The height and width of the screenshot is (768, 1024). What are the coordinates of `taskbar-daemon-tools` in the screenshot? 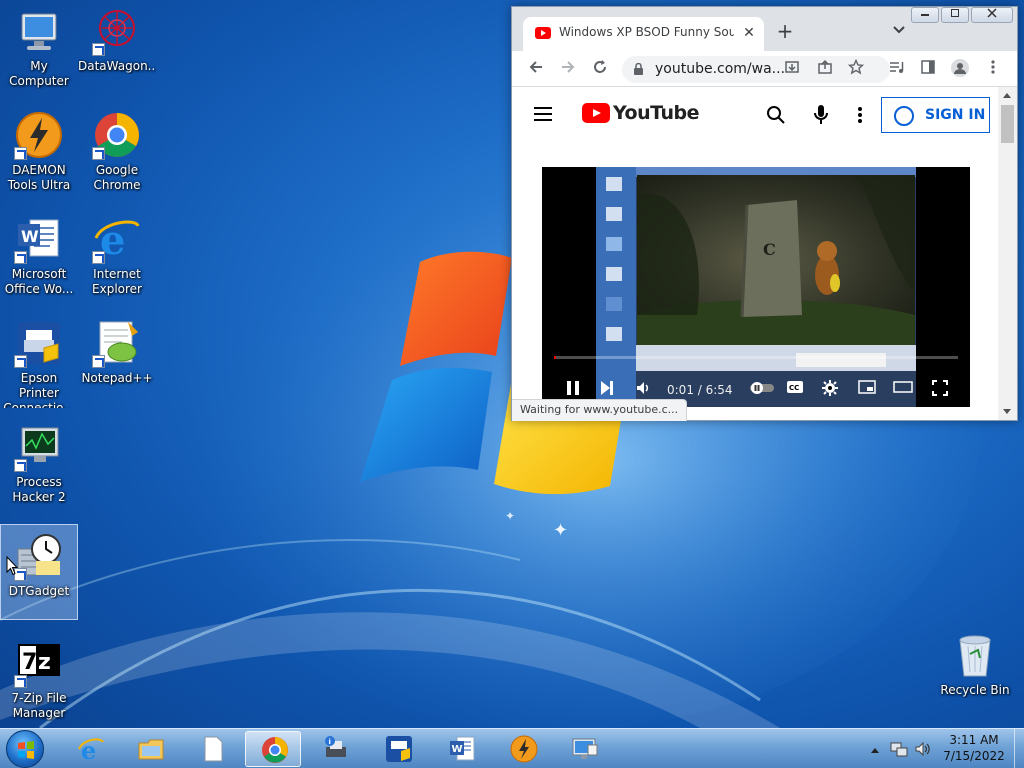 It's located at (523, 749).